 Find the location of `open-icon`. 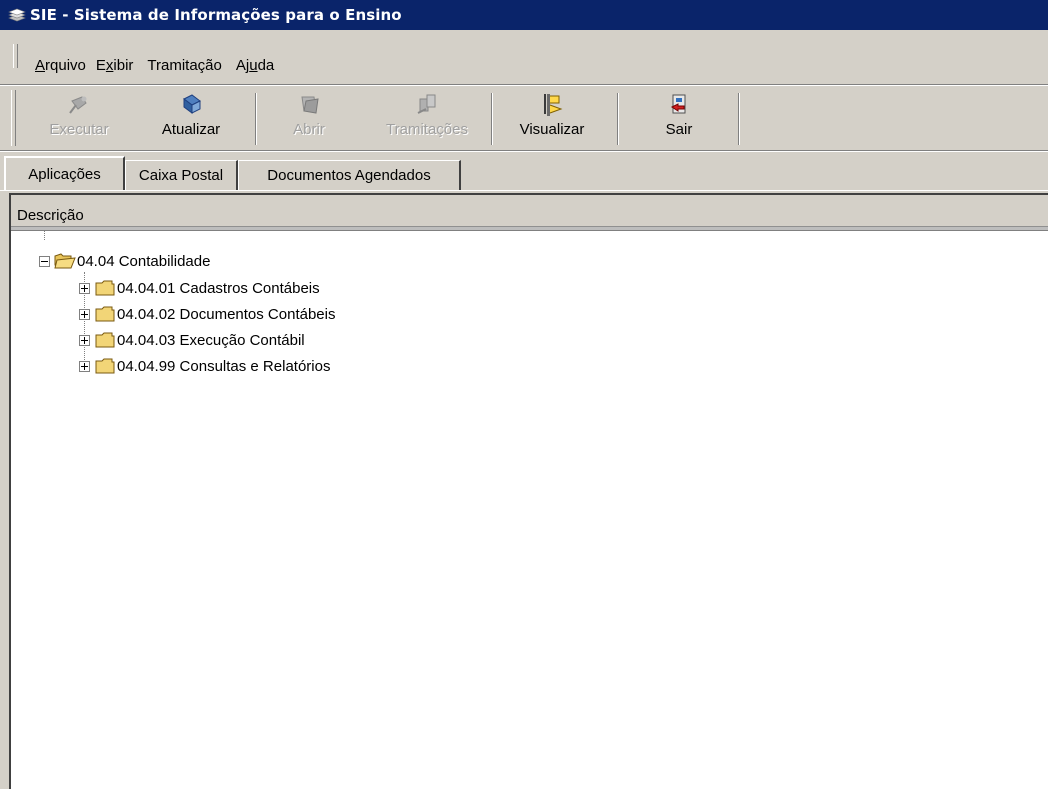

open-icon is located at coordinates (310, 105).